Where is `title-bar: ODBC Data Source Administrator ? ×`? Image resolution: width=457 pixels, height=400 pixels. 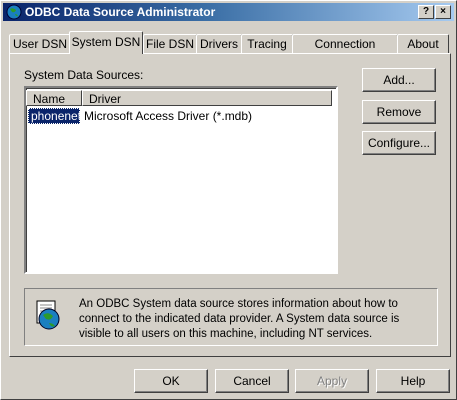 title-bar: ODBC Data Source Administrator ? × is located at coordinates (228, 12).